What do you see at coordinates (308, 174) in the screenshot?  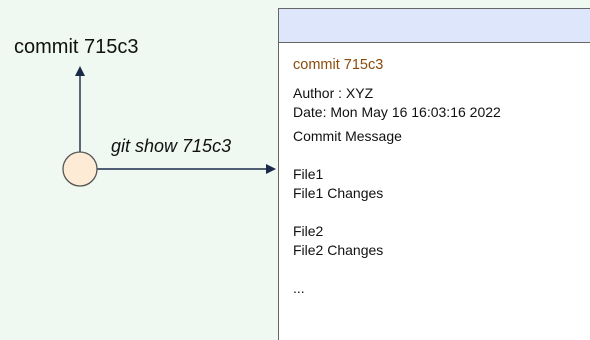 I see `panel-file1-name: File1` at bounding box center [308, 174].